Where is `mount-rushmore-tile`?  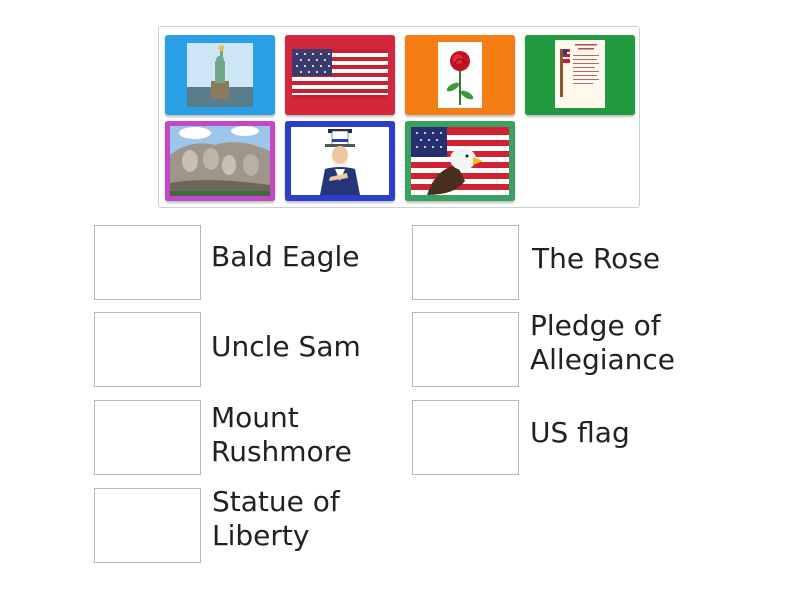
mount-rushmore-tile is located at coordinates (220, 161).